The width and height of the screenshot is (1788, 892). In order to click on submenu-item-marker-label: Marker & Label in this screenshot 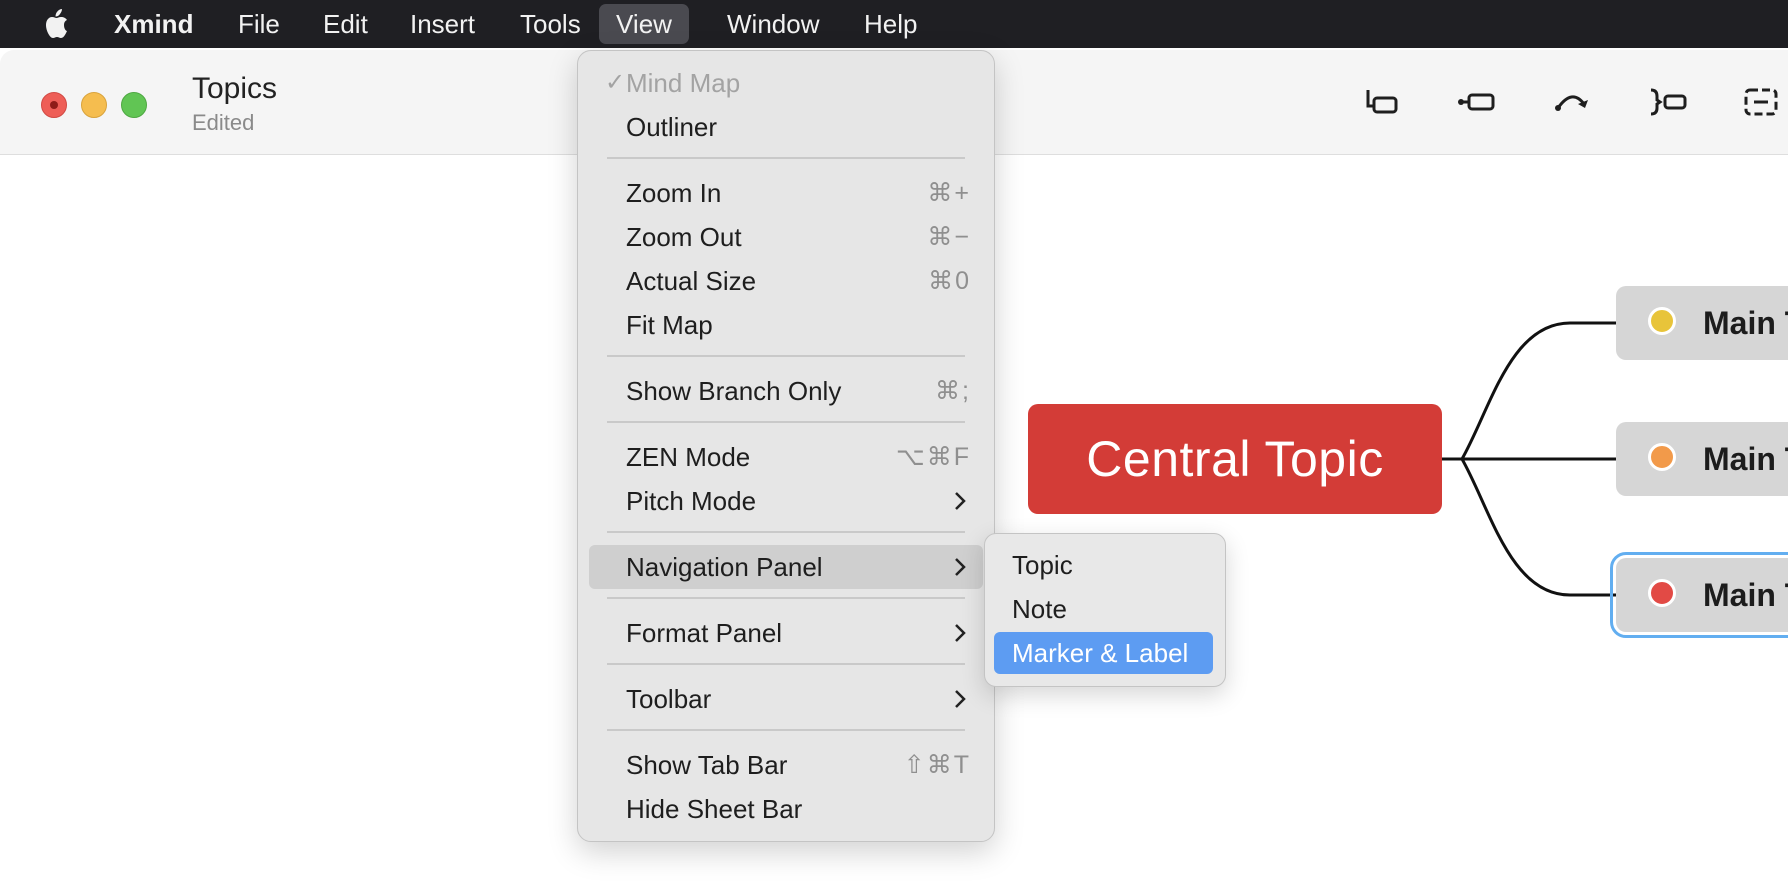, I will do `click(1103, 653)`.